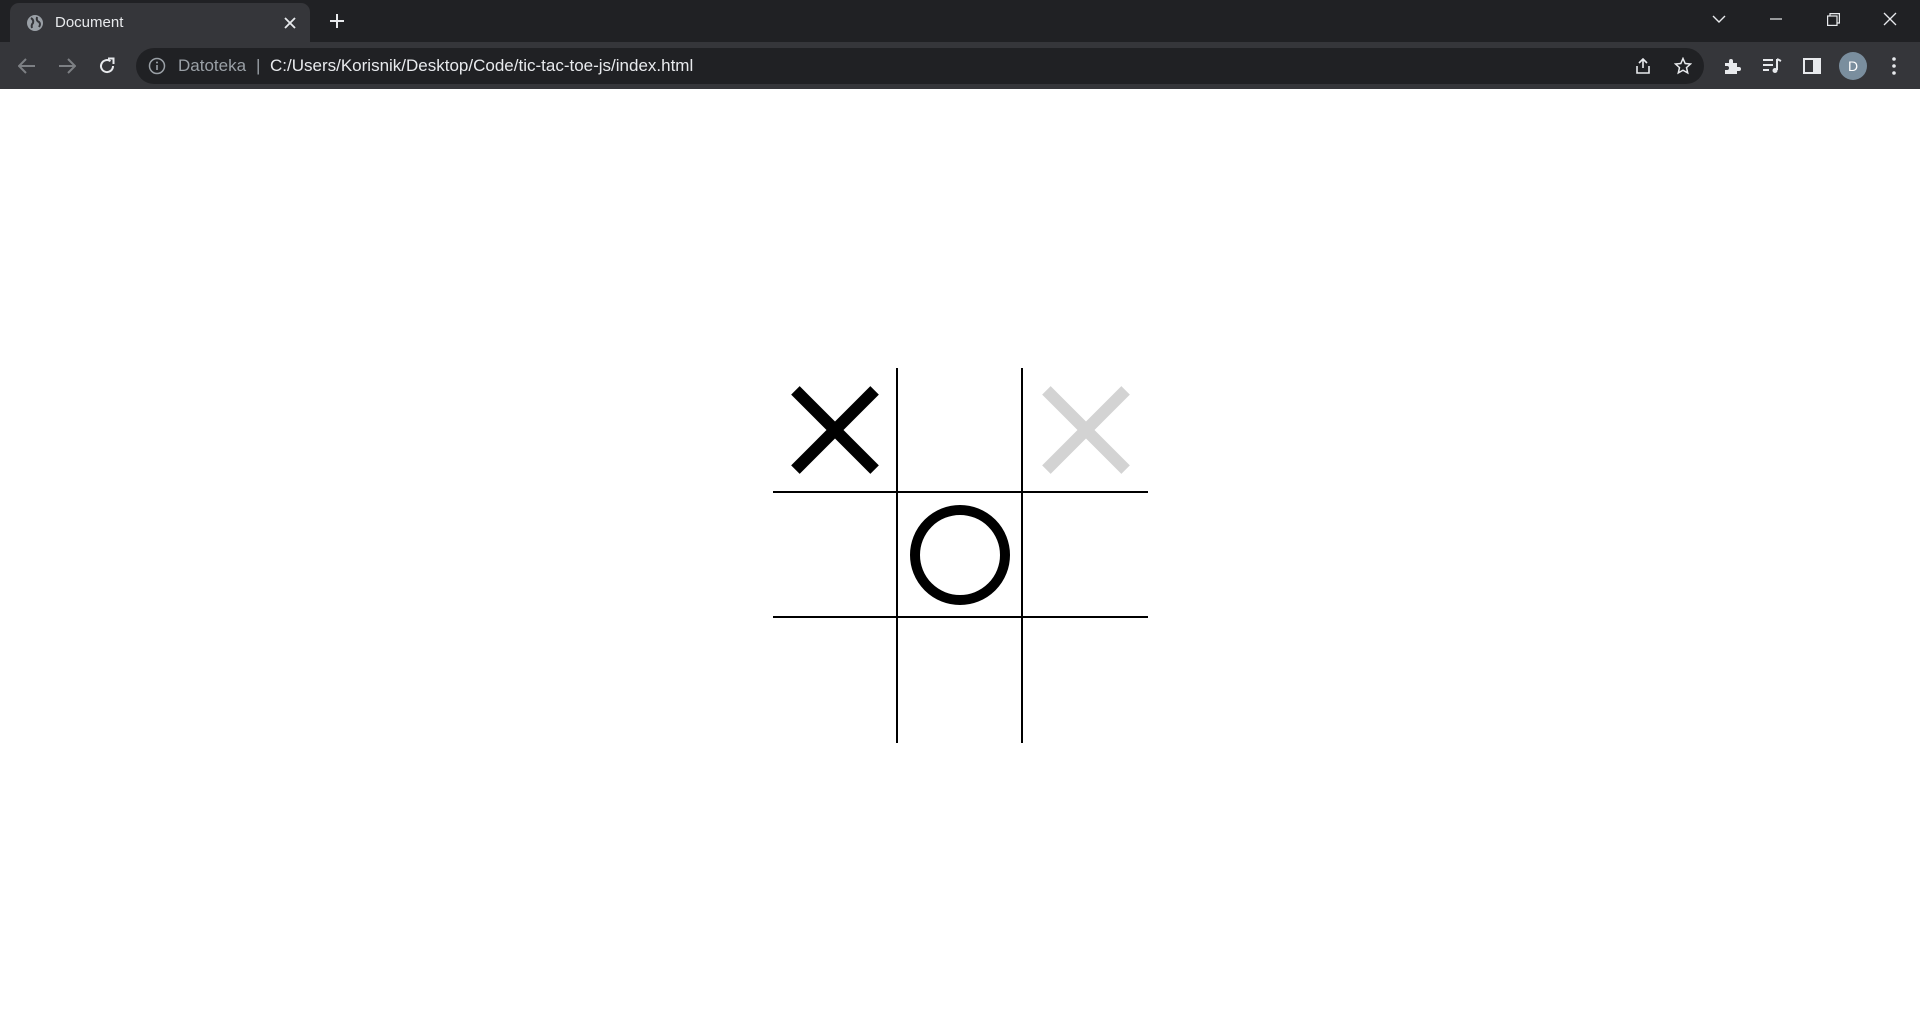  What do you see at coordinates (35, 23) in the screenshot?
I see `globe-icon` at bounding box center [35, 23].